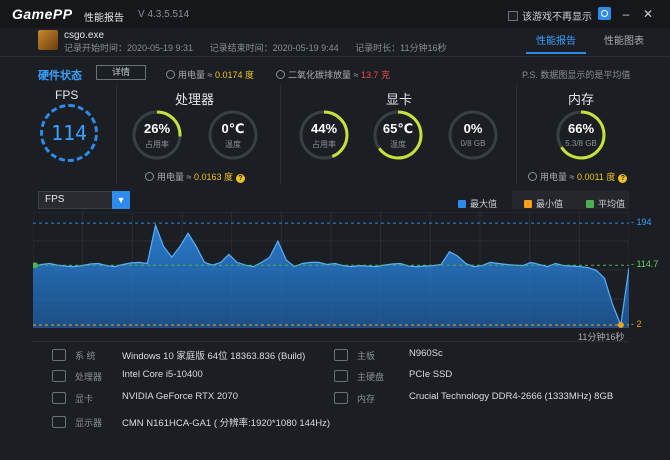 The image size is (670, 460). I want to click on gpu-vram-gauge: 0% 0/8 GB, so click(473, 135).